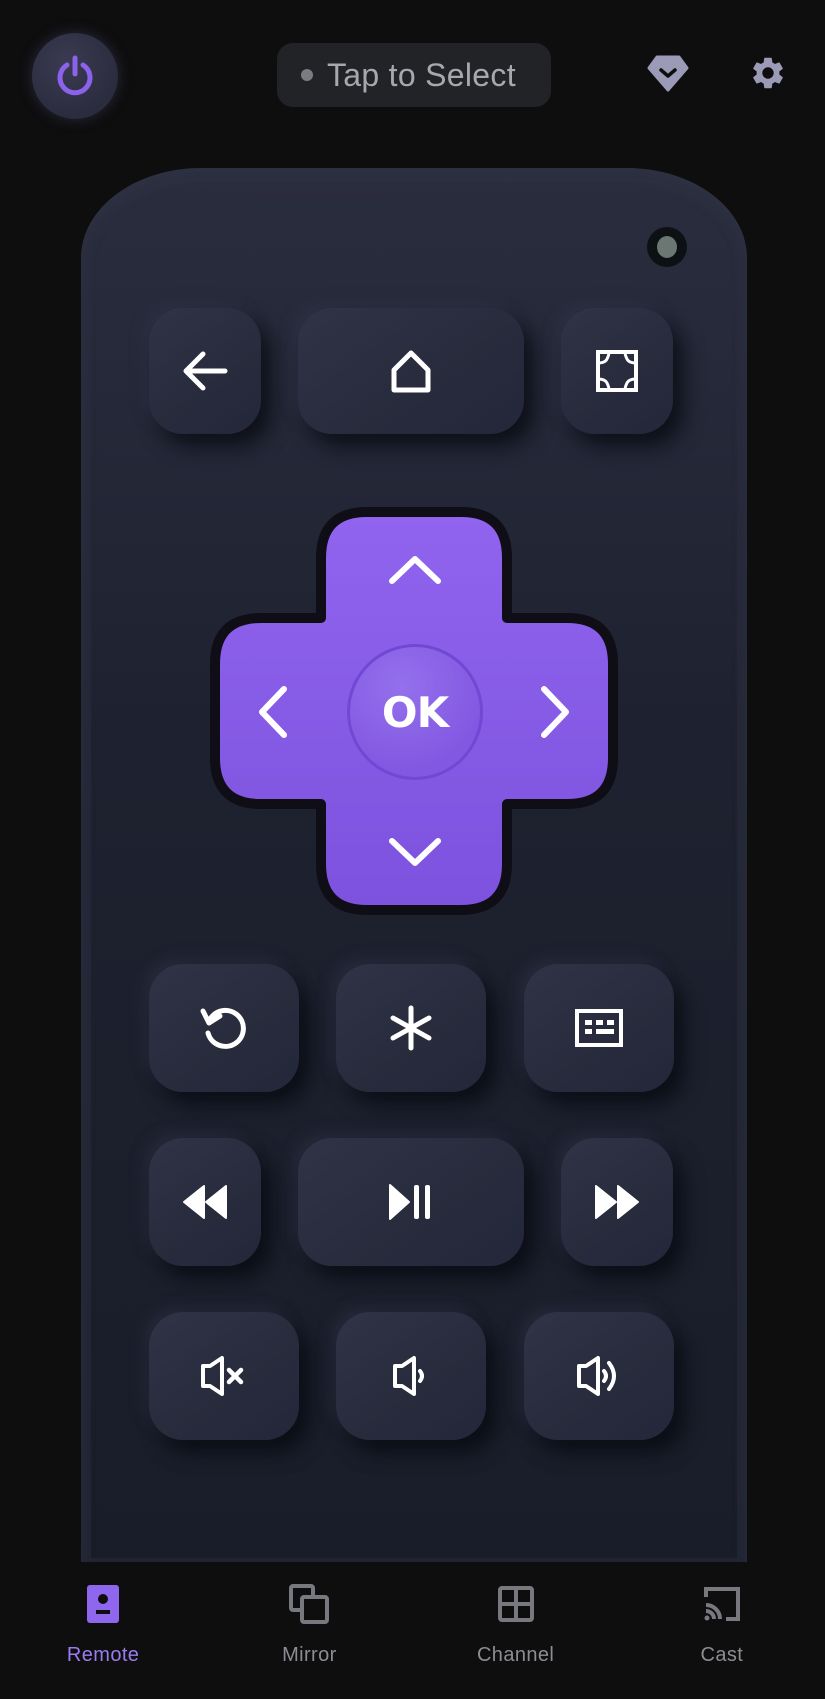 The height and width of the screenshot is (1699, 825). I want to click on replay-icon, so click(223, 1028).